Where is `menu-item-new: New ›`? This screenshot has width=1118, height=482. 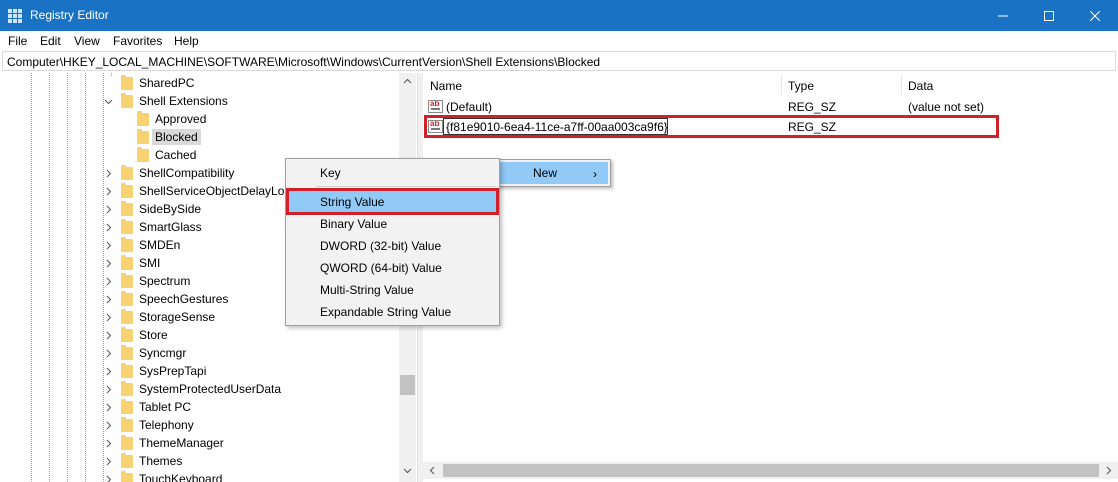
menu-item-new: New › is located at coordinates (546, 173).